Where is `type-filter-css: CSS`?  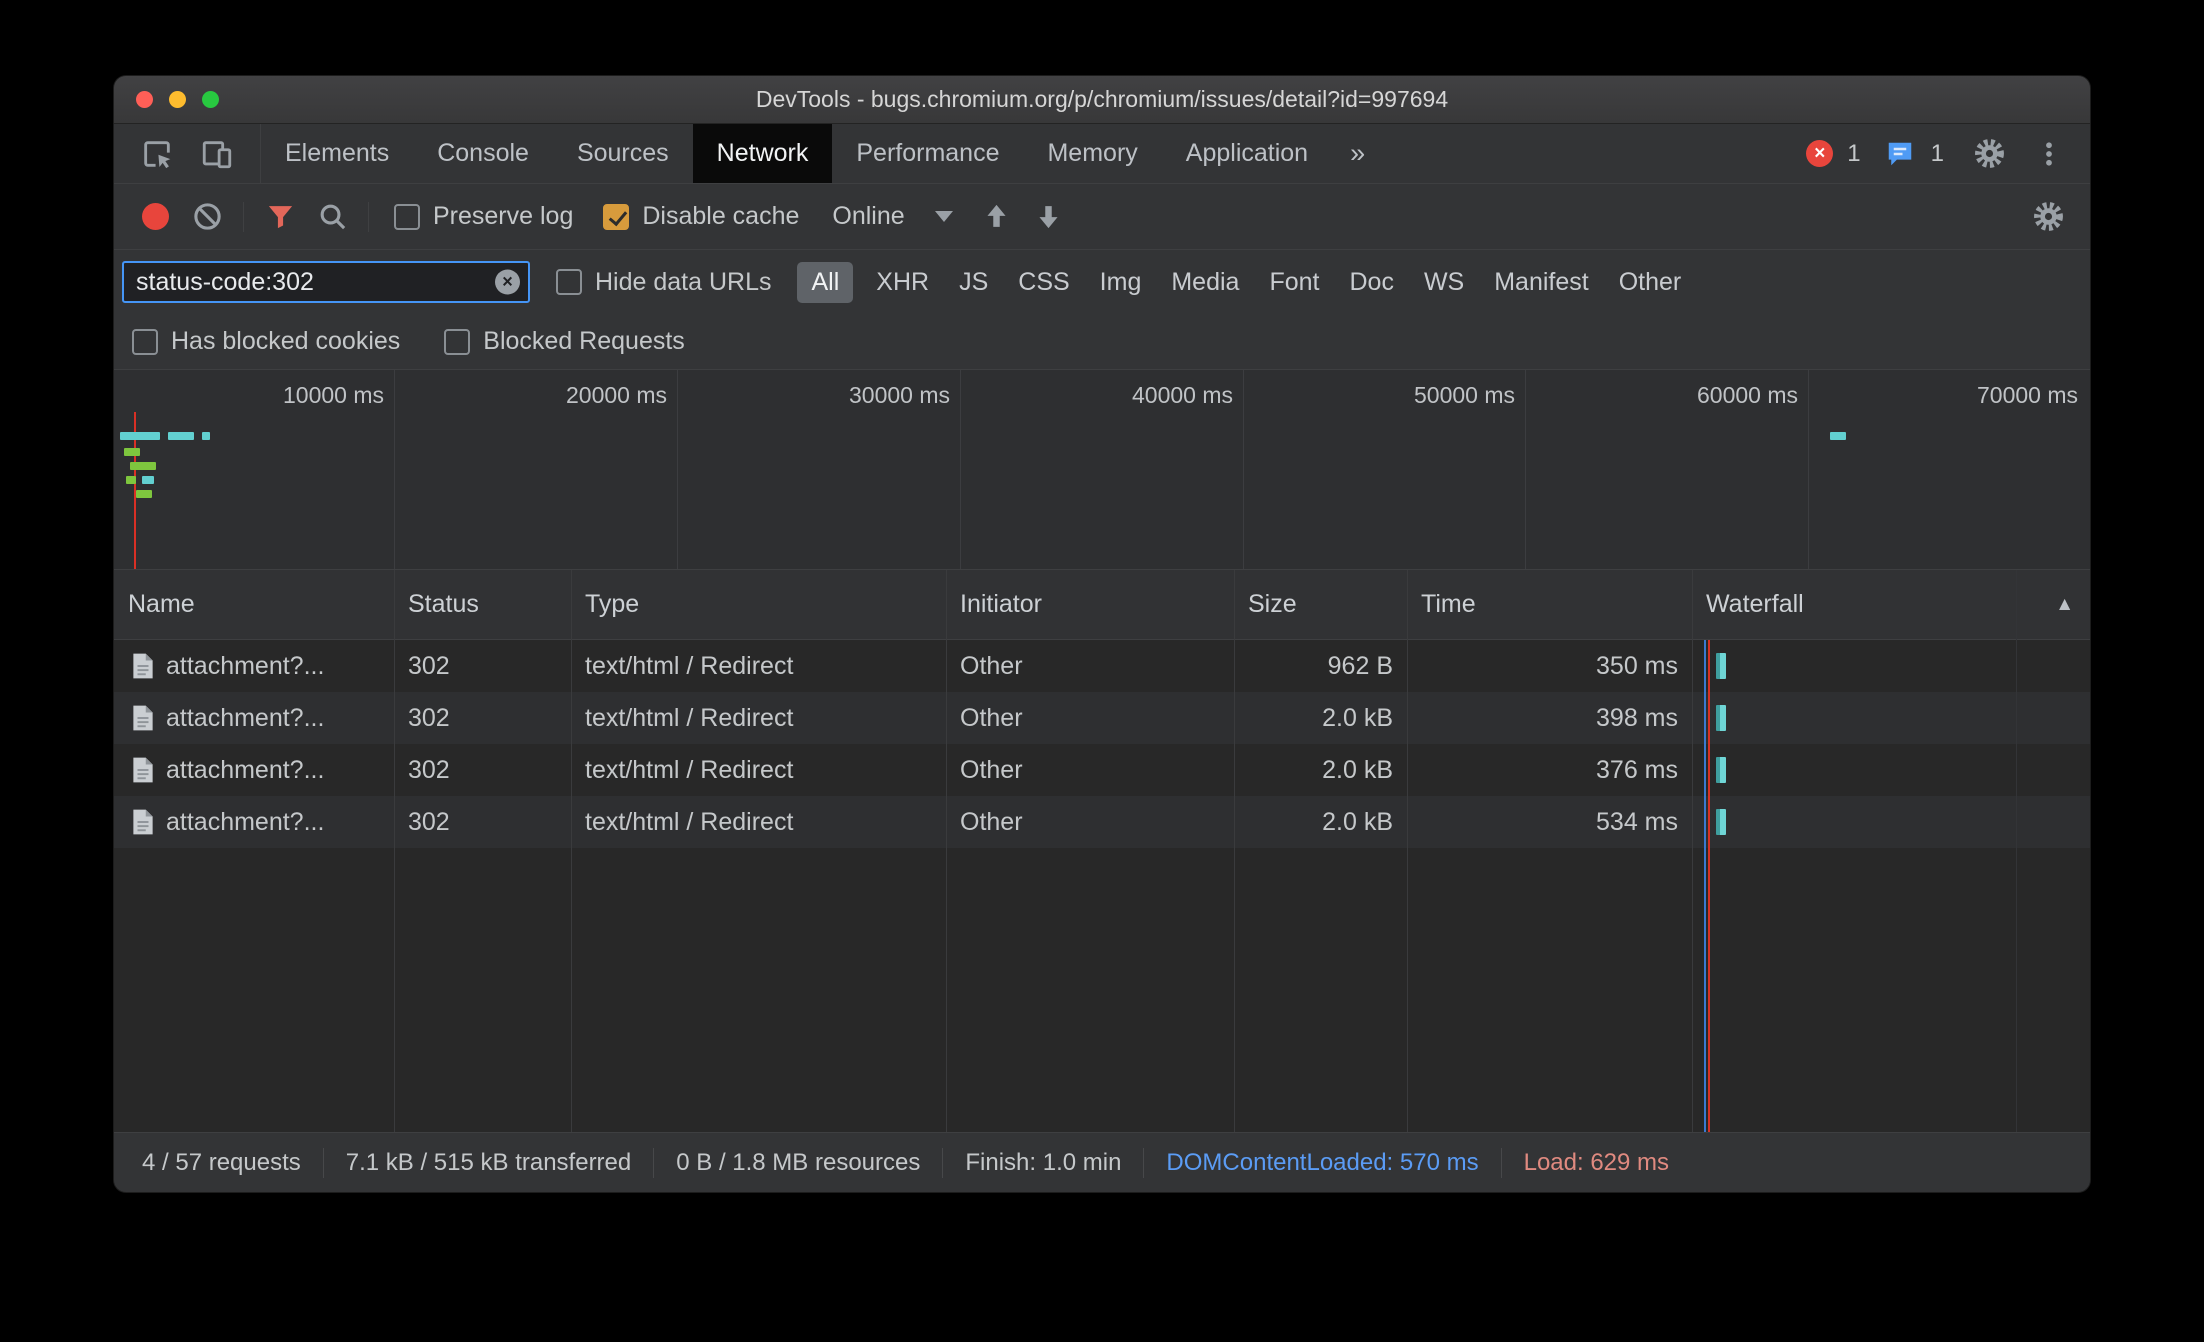 type-filter-css: CSS is located at coordinates (1043, 282).